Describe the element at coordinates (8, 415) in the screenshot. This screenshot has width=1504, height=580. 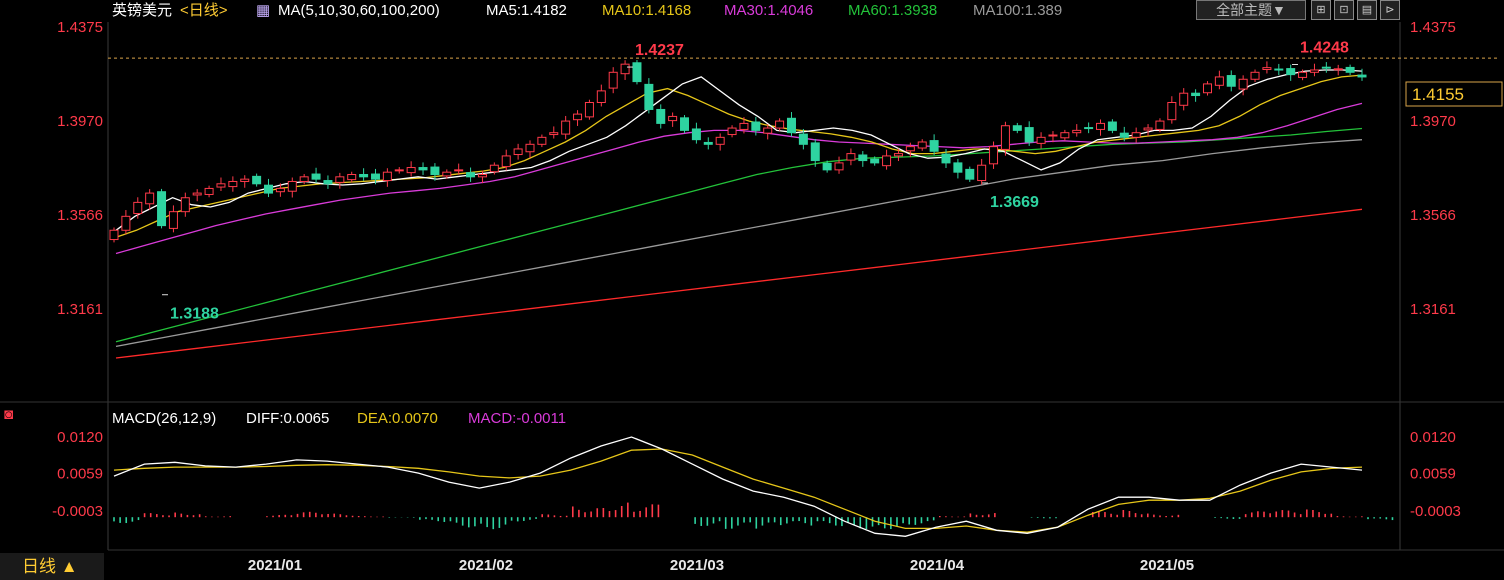
I see `macd-settings-icon: ◙` at that location.